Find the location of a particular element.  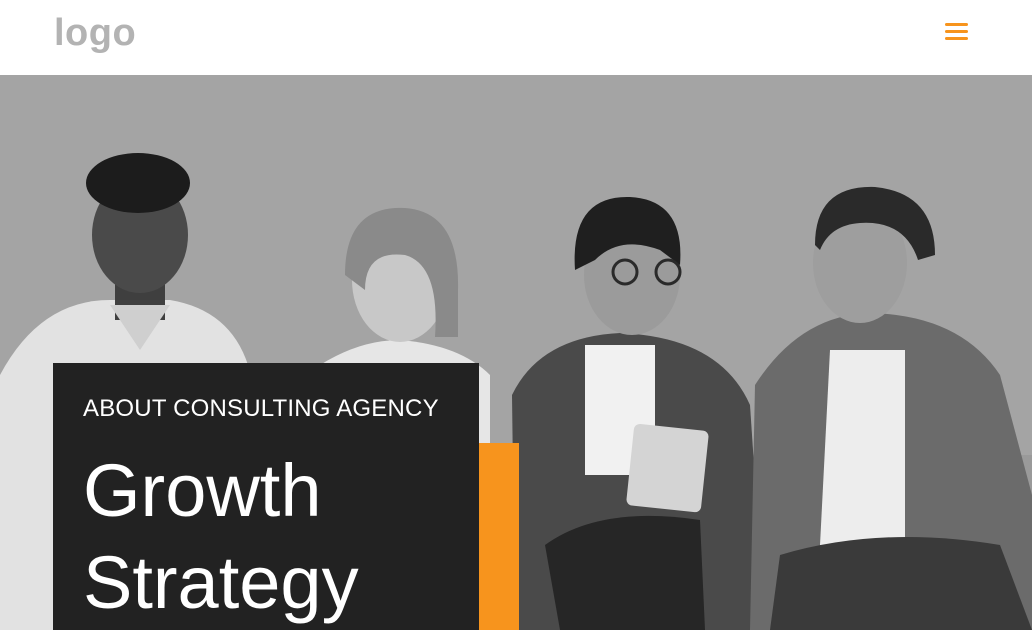

accent-bar is located at coordinates (499, 536).